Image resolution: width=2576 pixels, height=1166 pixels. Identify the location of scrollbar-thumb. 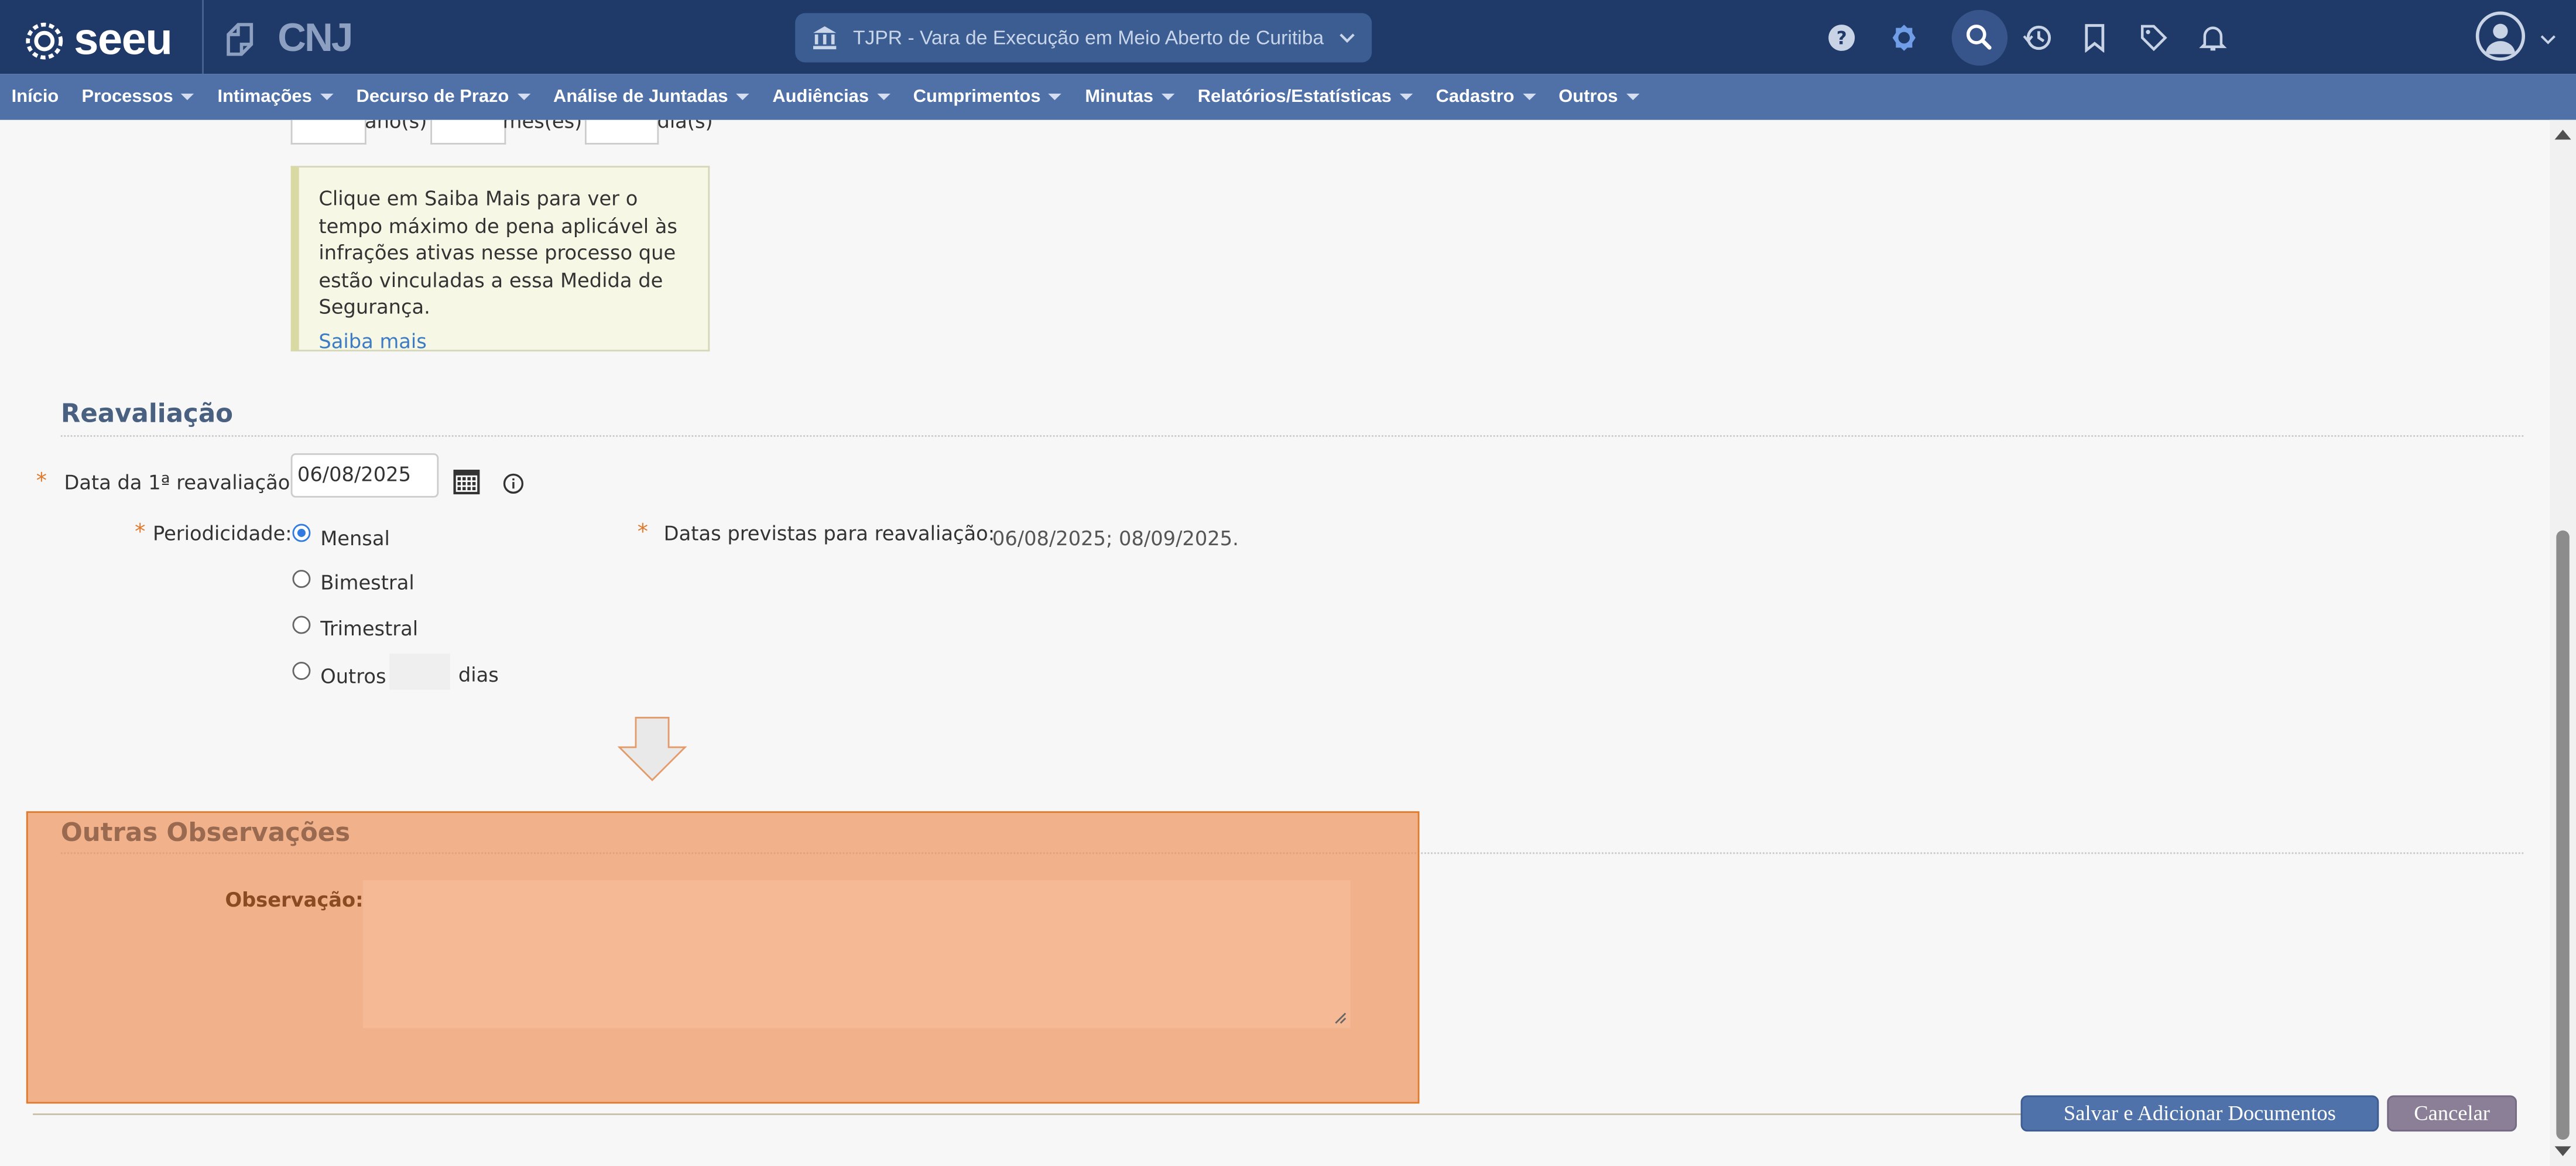
(2563, 835).